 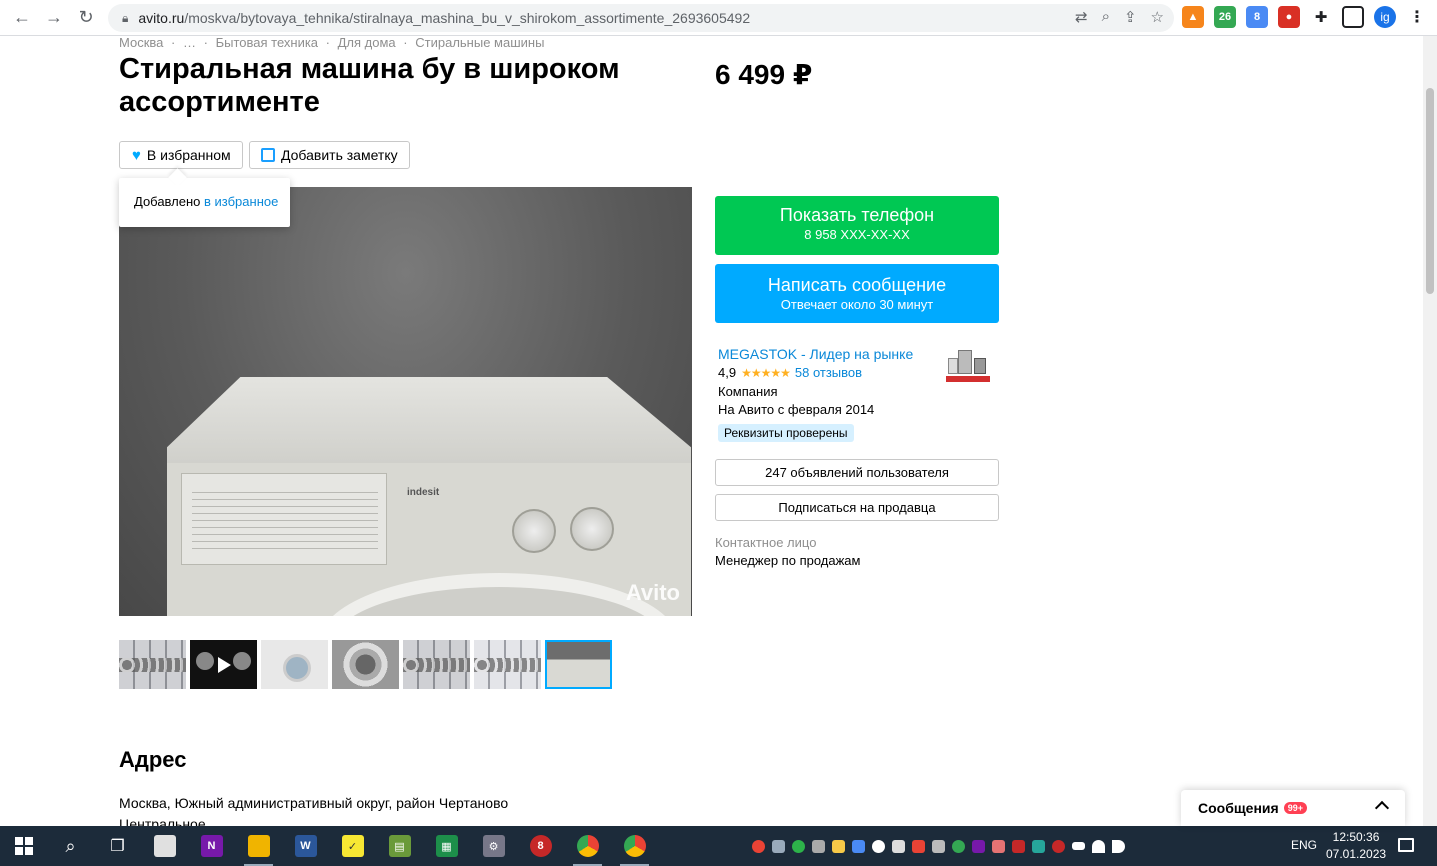 I want to click on breadcrumb-item-home: Для дома, so click(x=367, y=43).